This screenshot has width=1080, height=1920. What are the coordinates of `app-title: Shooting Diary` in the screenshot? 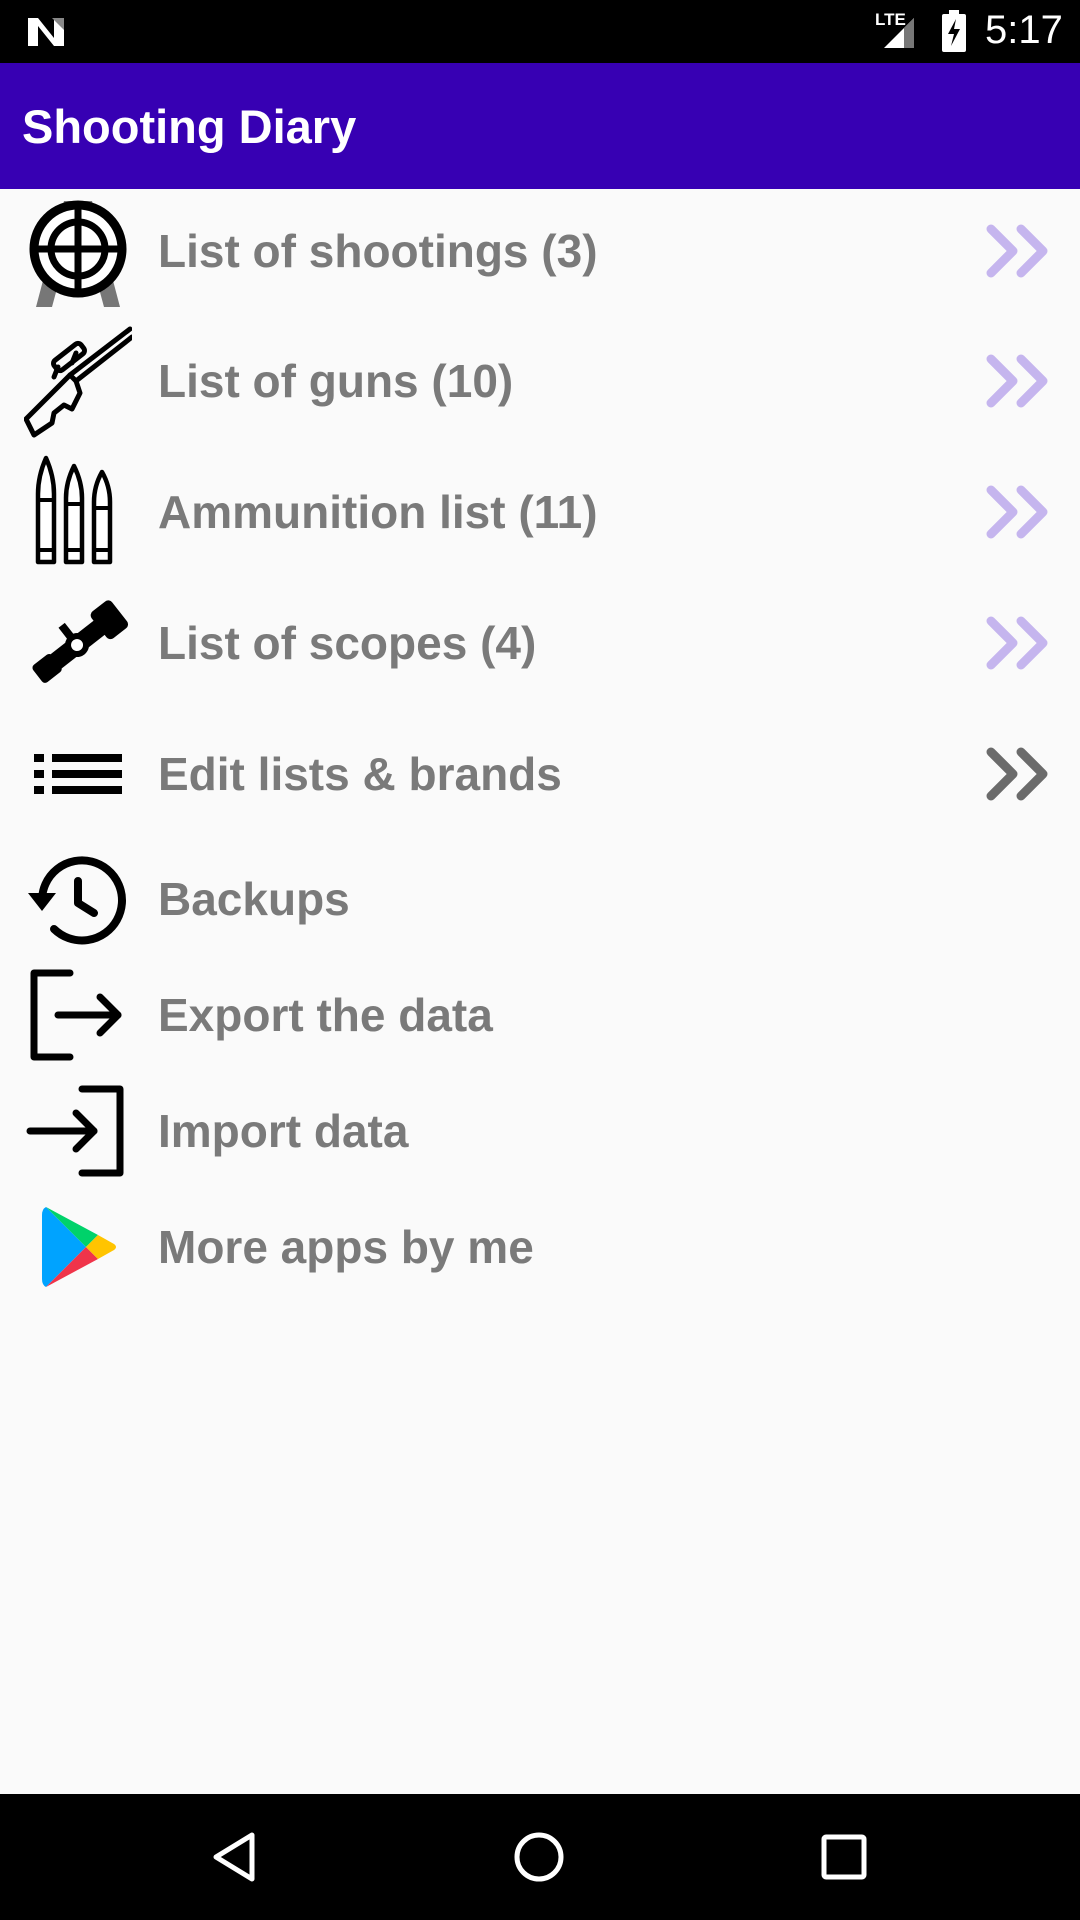 It's located at (189, 126).